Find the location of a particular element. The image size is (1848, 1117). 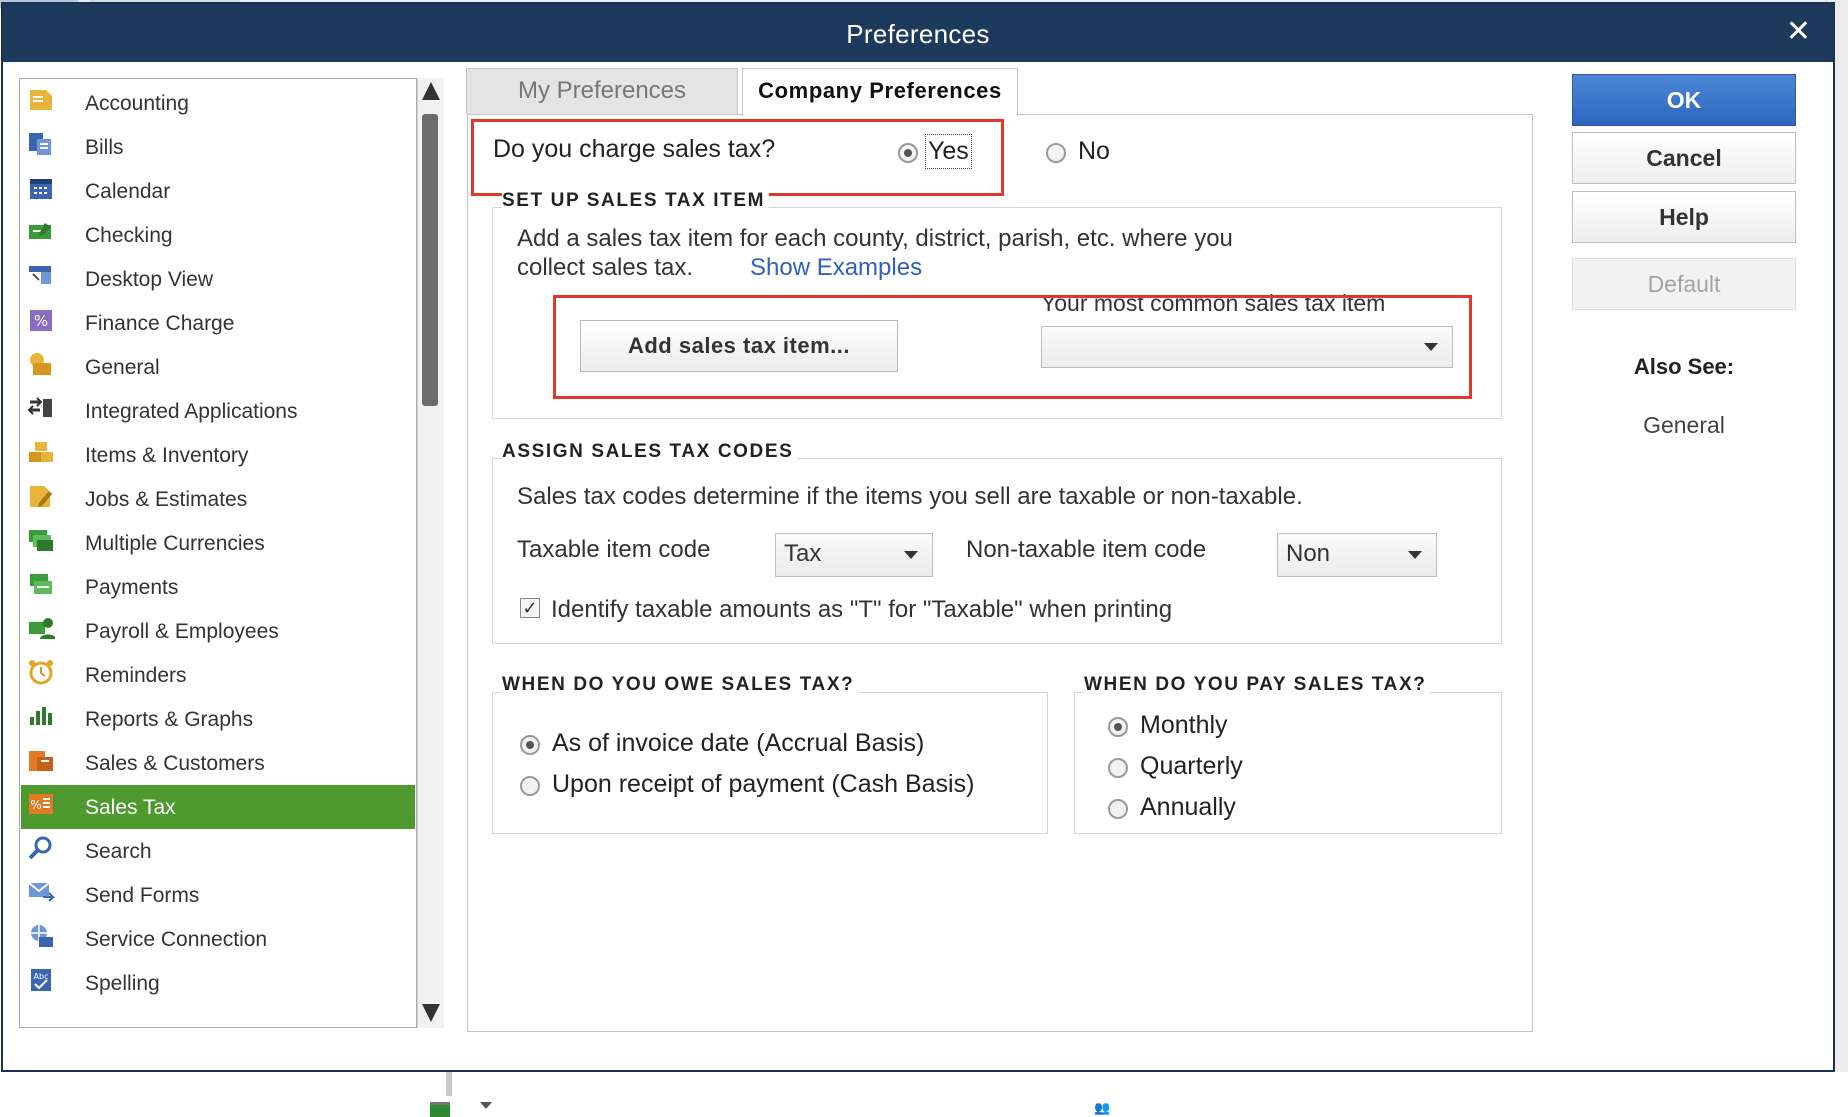

close-icon: ✕ is located at coordinates (1798, 32).